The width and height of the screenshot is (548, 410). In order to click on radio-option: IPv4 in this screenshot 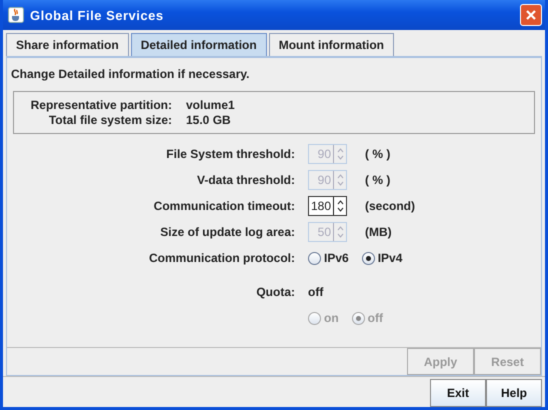, I will do `click(382, 258)`.